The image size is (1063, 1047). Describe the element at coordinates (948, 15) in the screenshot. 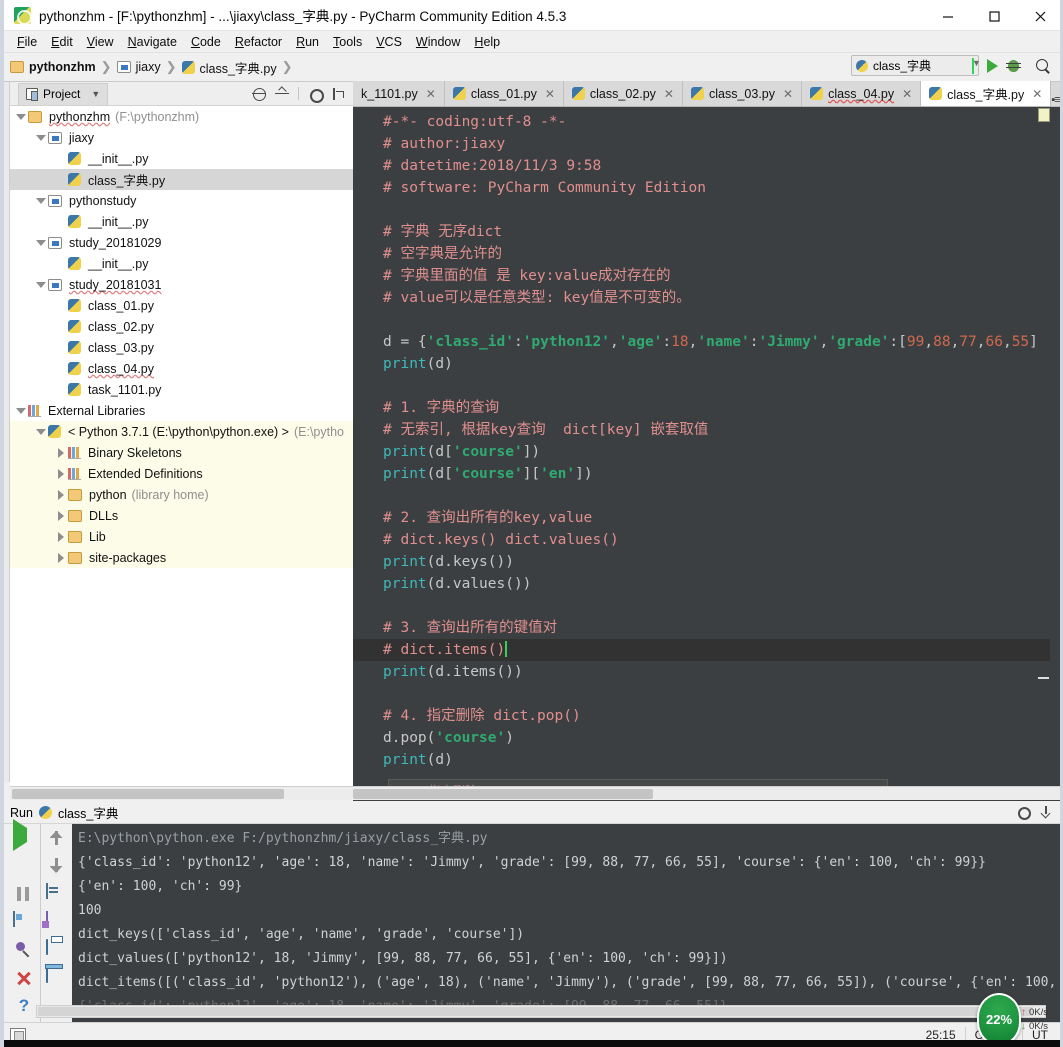

I see `minimize-button` at that location.